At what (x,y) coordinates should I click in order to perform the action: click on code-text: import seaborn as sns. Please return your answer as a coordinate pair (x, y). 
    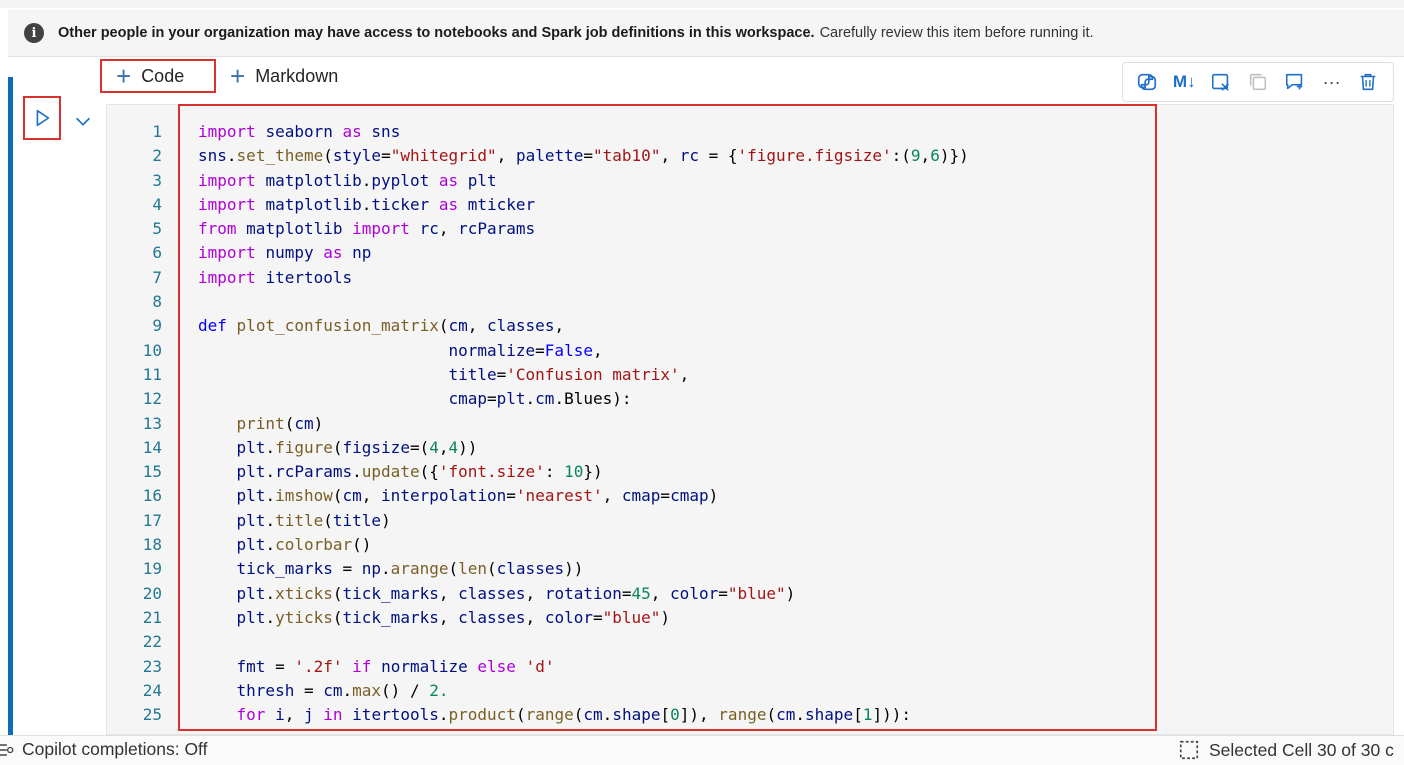
    Looking at the image, I should click on (299, 131).